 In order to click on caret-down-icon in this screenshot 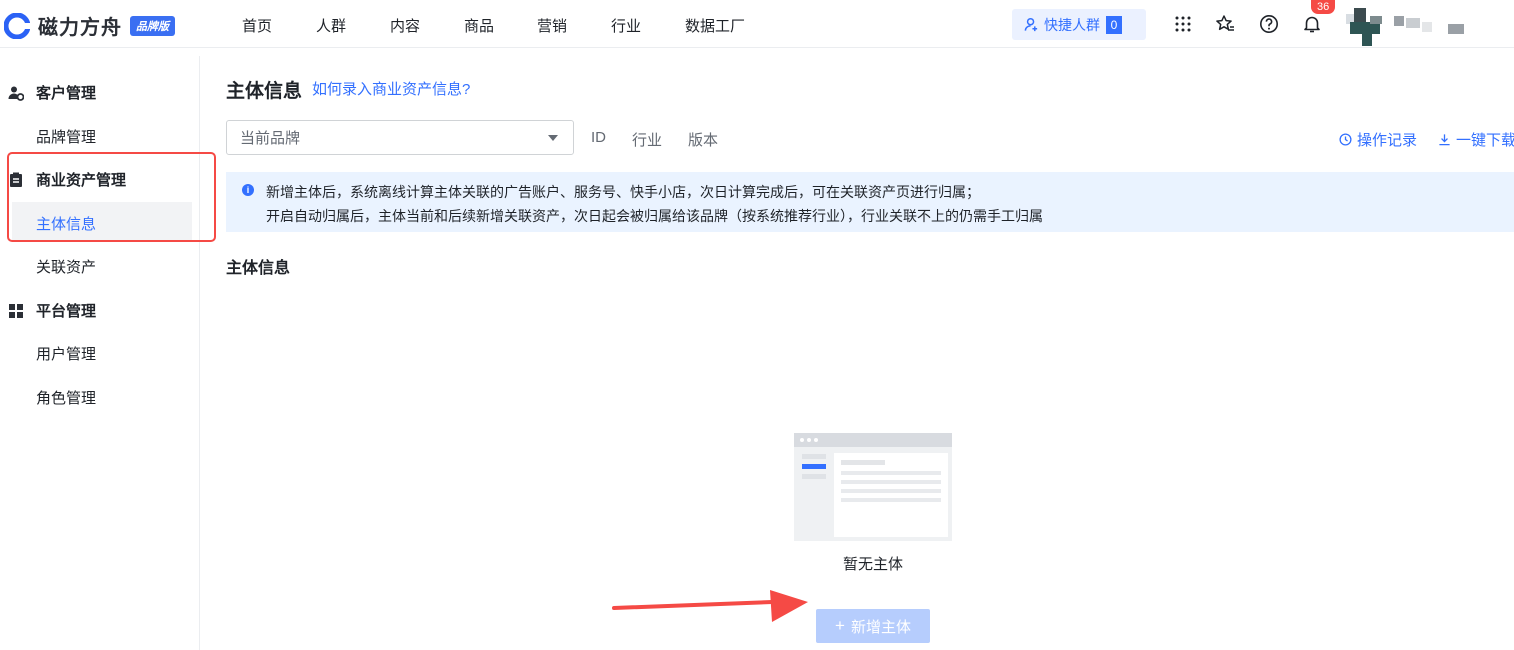, I will do `click(553, 138)`.